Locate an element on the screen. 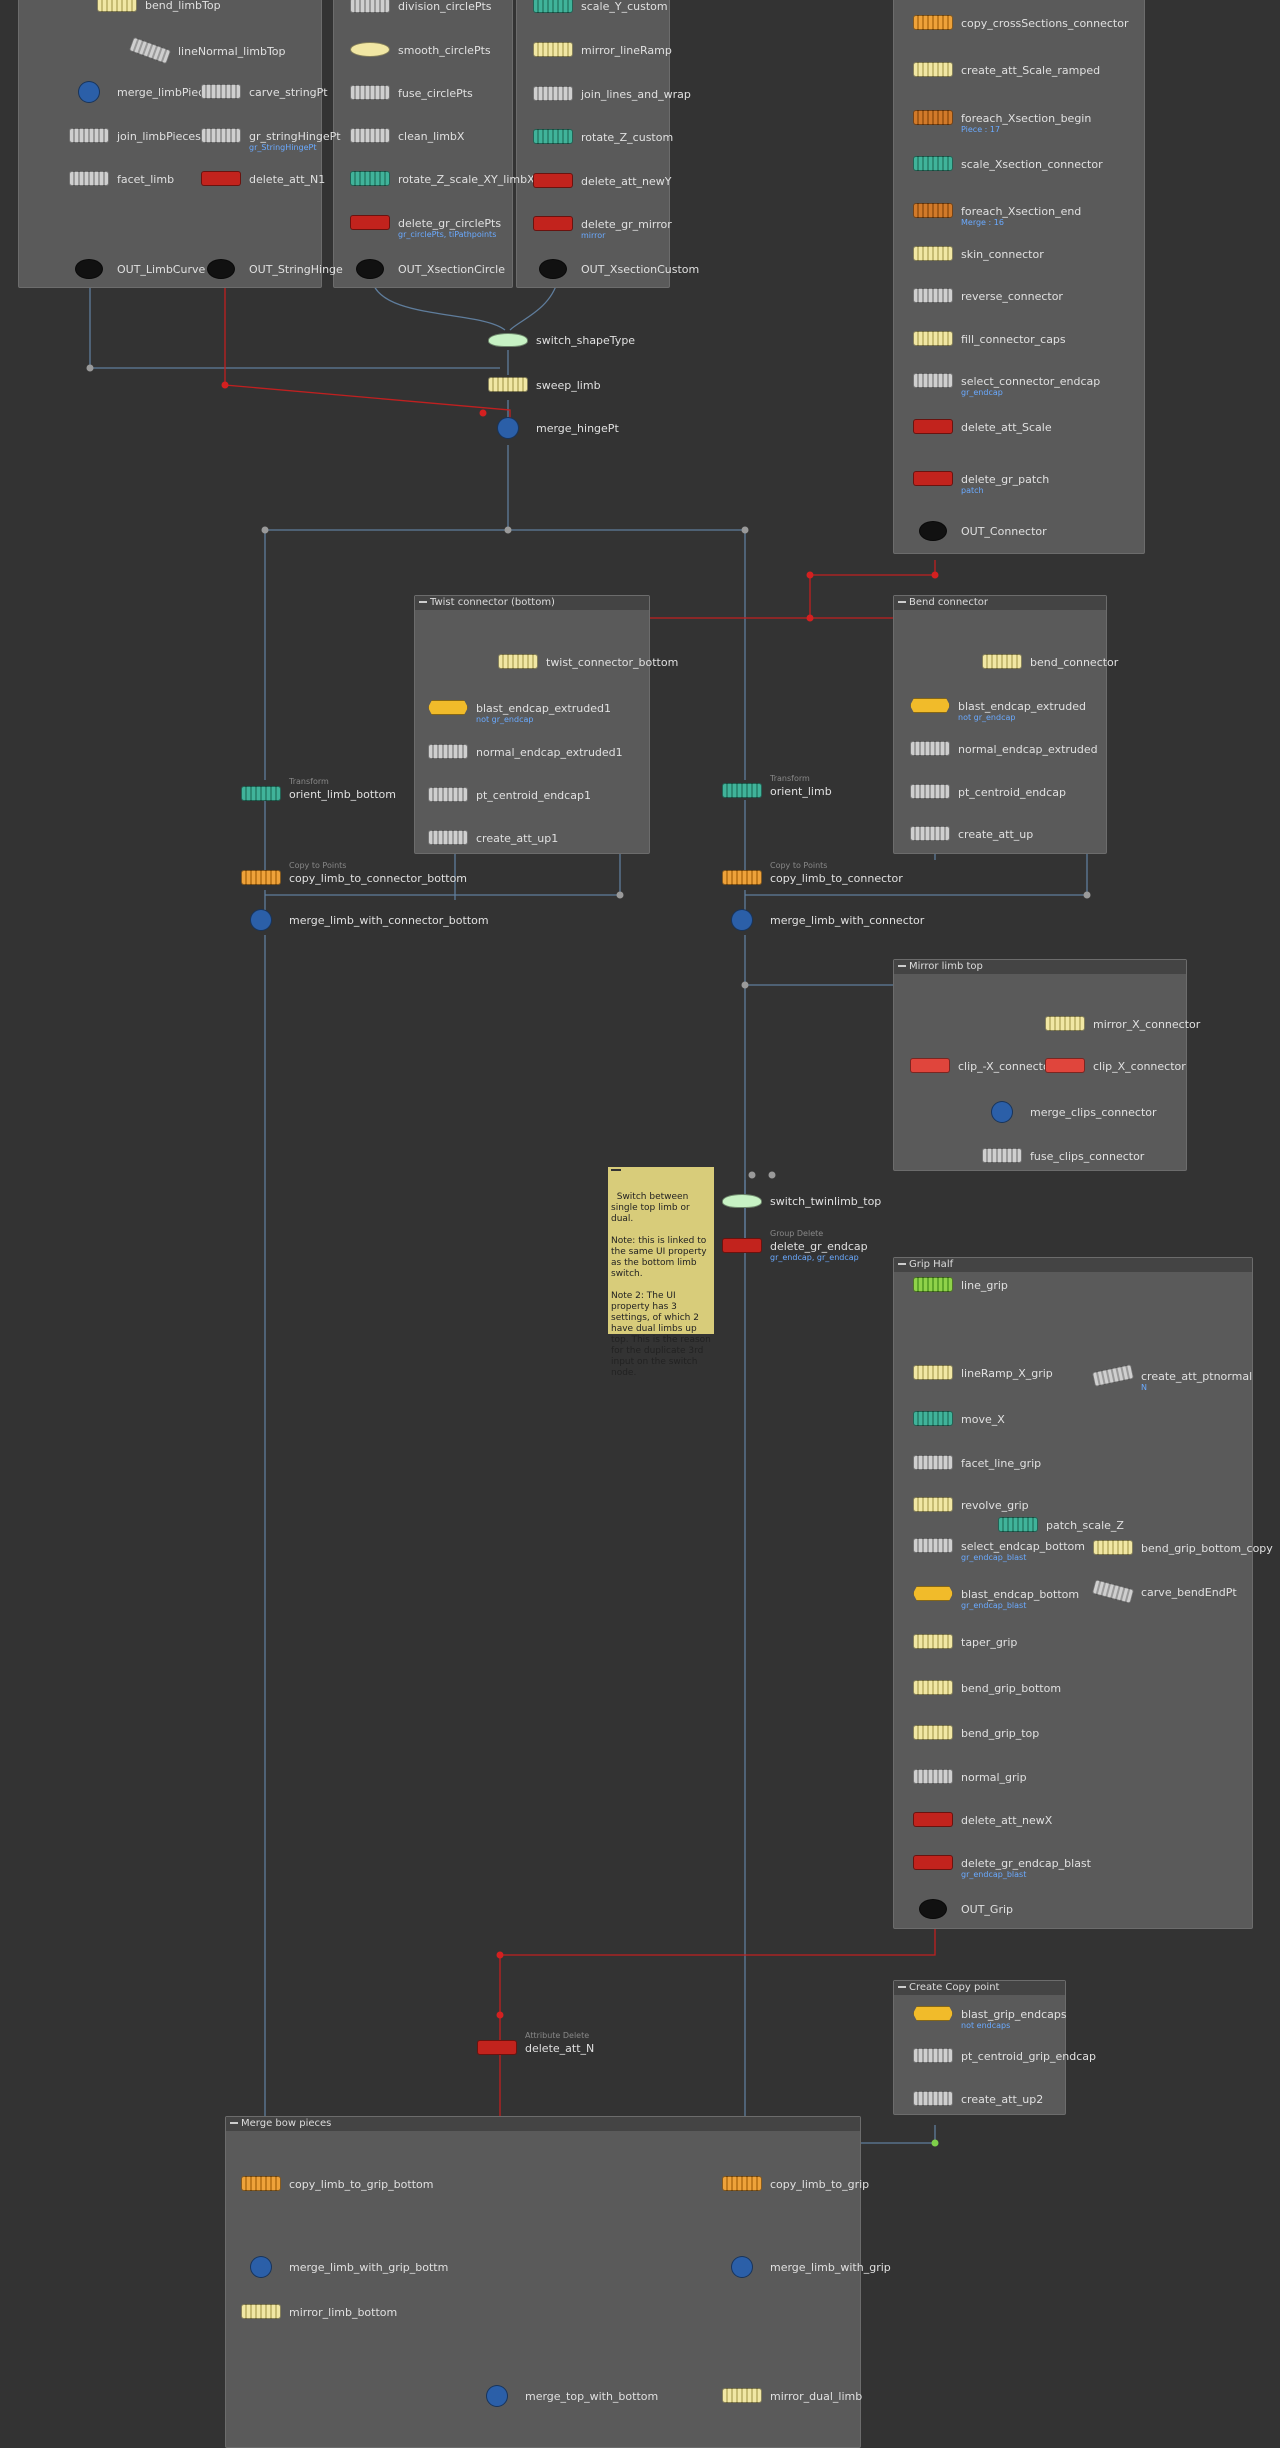 The width and height of the screenshot is (1280, 2448). node-label: facet_limb is located at coordinates (146, 179).